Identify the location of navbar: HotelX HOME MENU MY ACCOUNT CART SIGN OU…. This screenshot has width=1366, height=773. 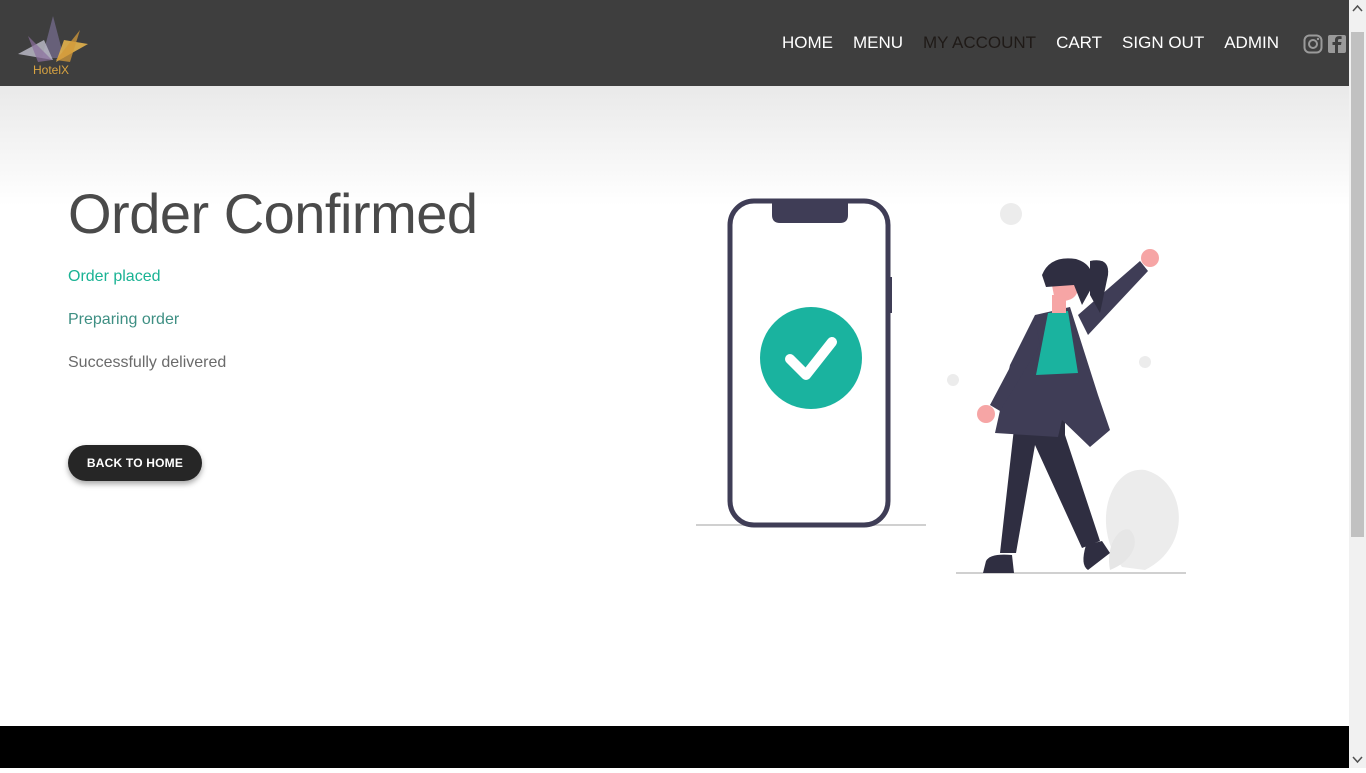
(674, 43).